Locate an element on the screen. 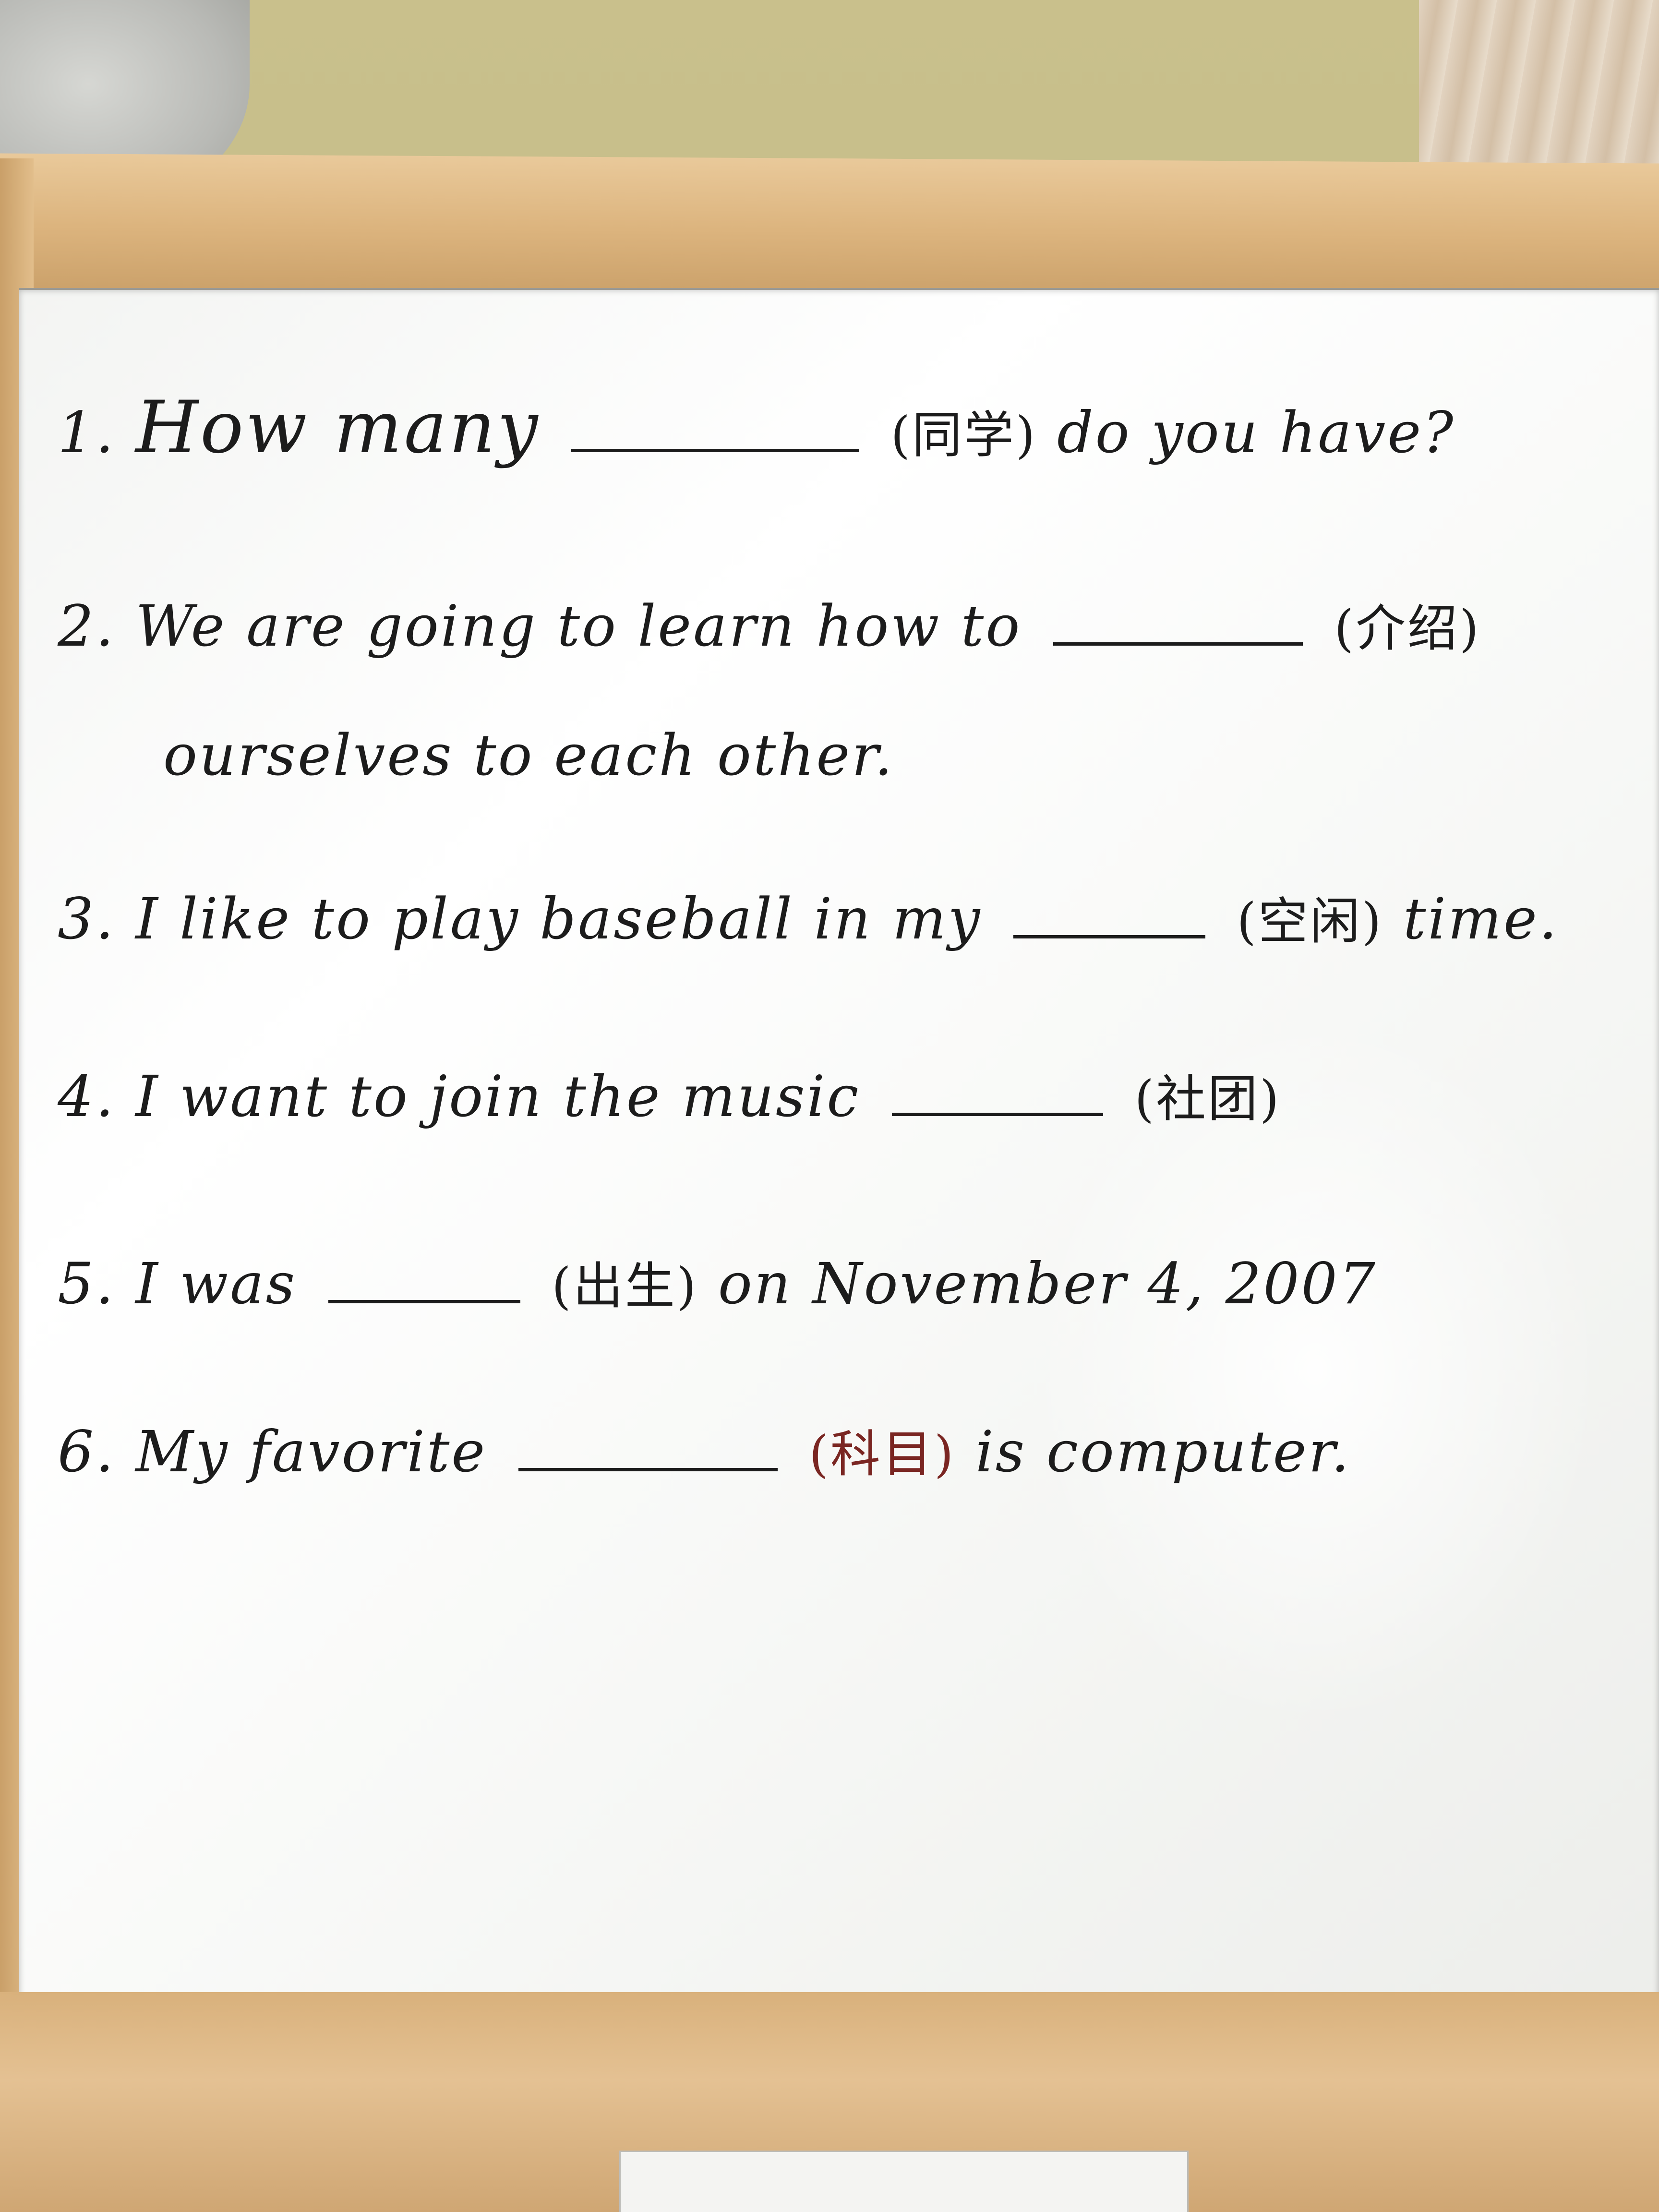  question-2: 2. We are going to learn how to (介绍) is located at coordinates (769, 624).